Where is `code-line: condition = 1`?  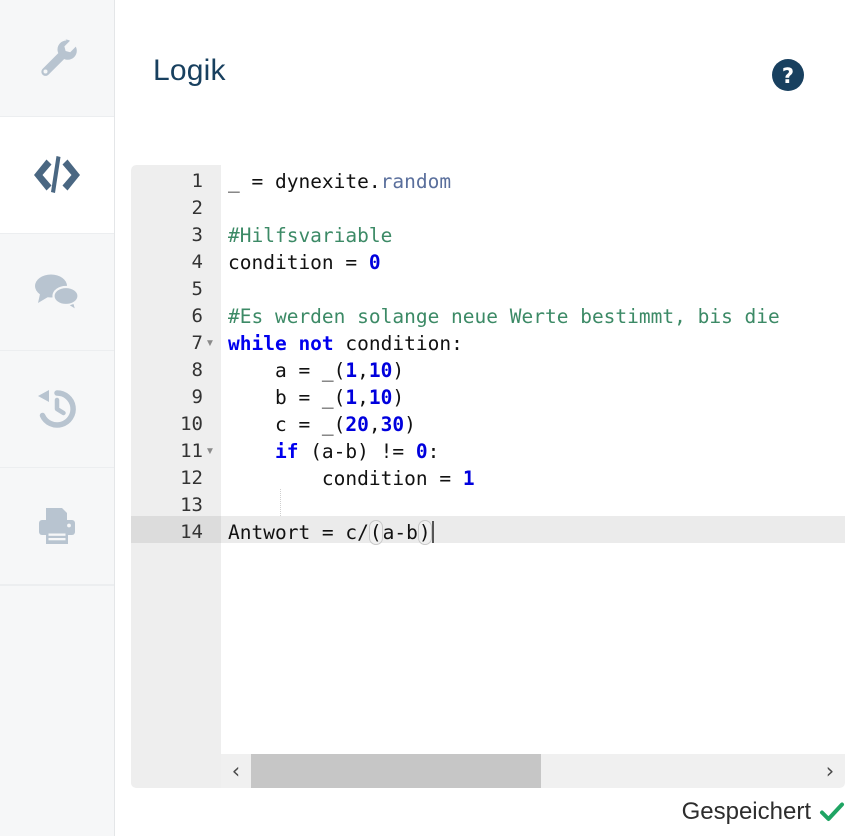
code-line: condition = 1 is located at coordinates (351, 478).